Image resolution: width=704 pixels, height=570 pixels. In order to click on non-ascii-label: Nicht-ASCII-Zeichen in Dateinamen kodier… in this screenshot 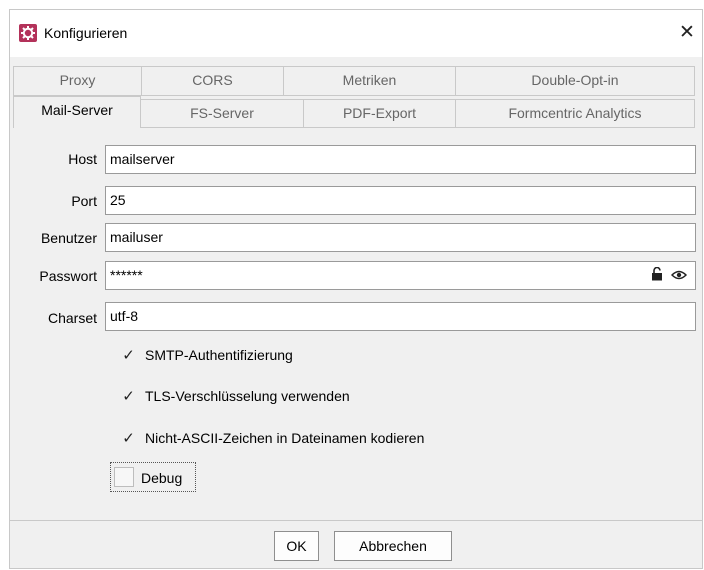, I will do `click(285, 438)`.